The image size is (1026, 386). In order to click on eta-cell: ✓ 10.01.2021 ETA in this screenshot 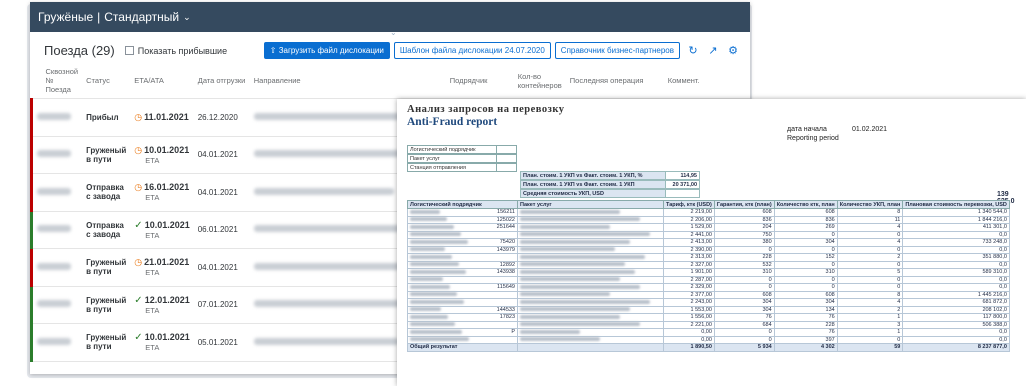, I will do `click(162, 230)`.